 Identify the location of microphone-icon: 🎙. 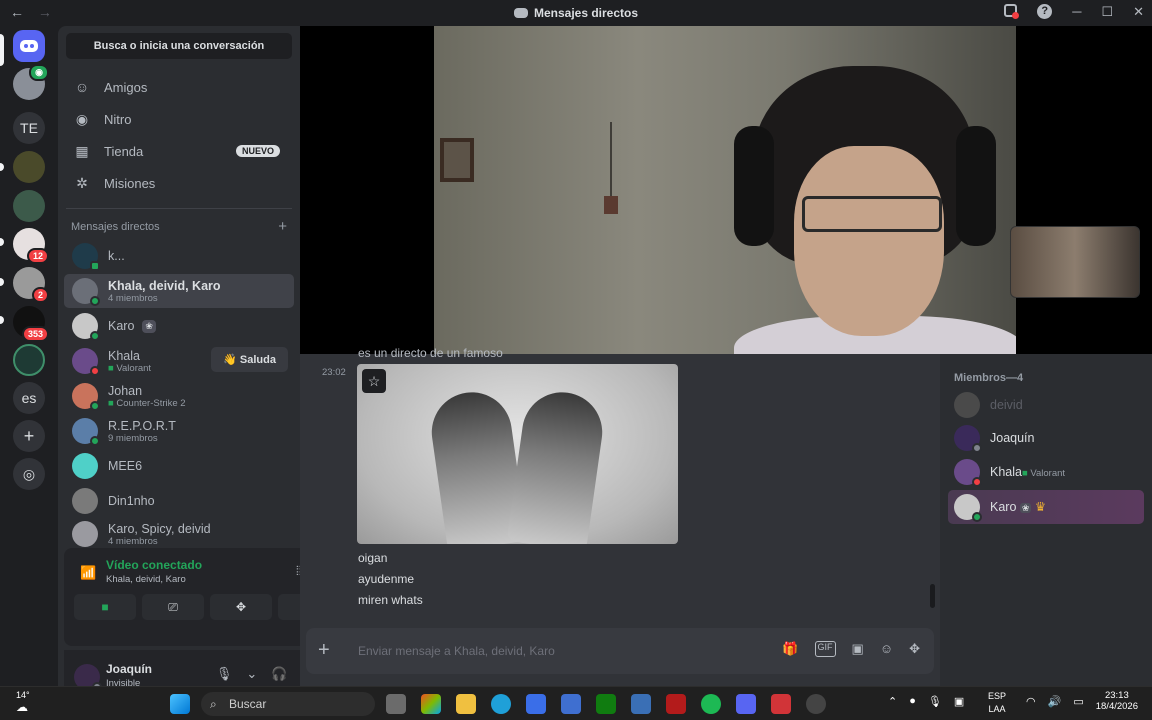
(224, 674).